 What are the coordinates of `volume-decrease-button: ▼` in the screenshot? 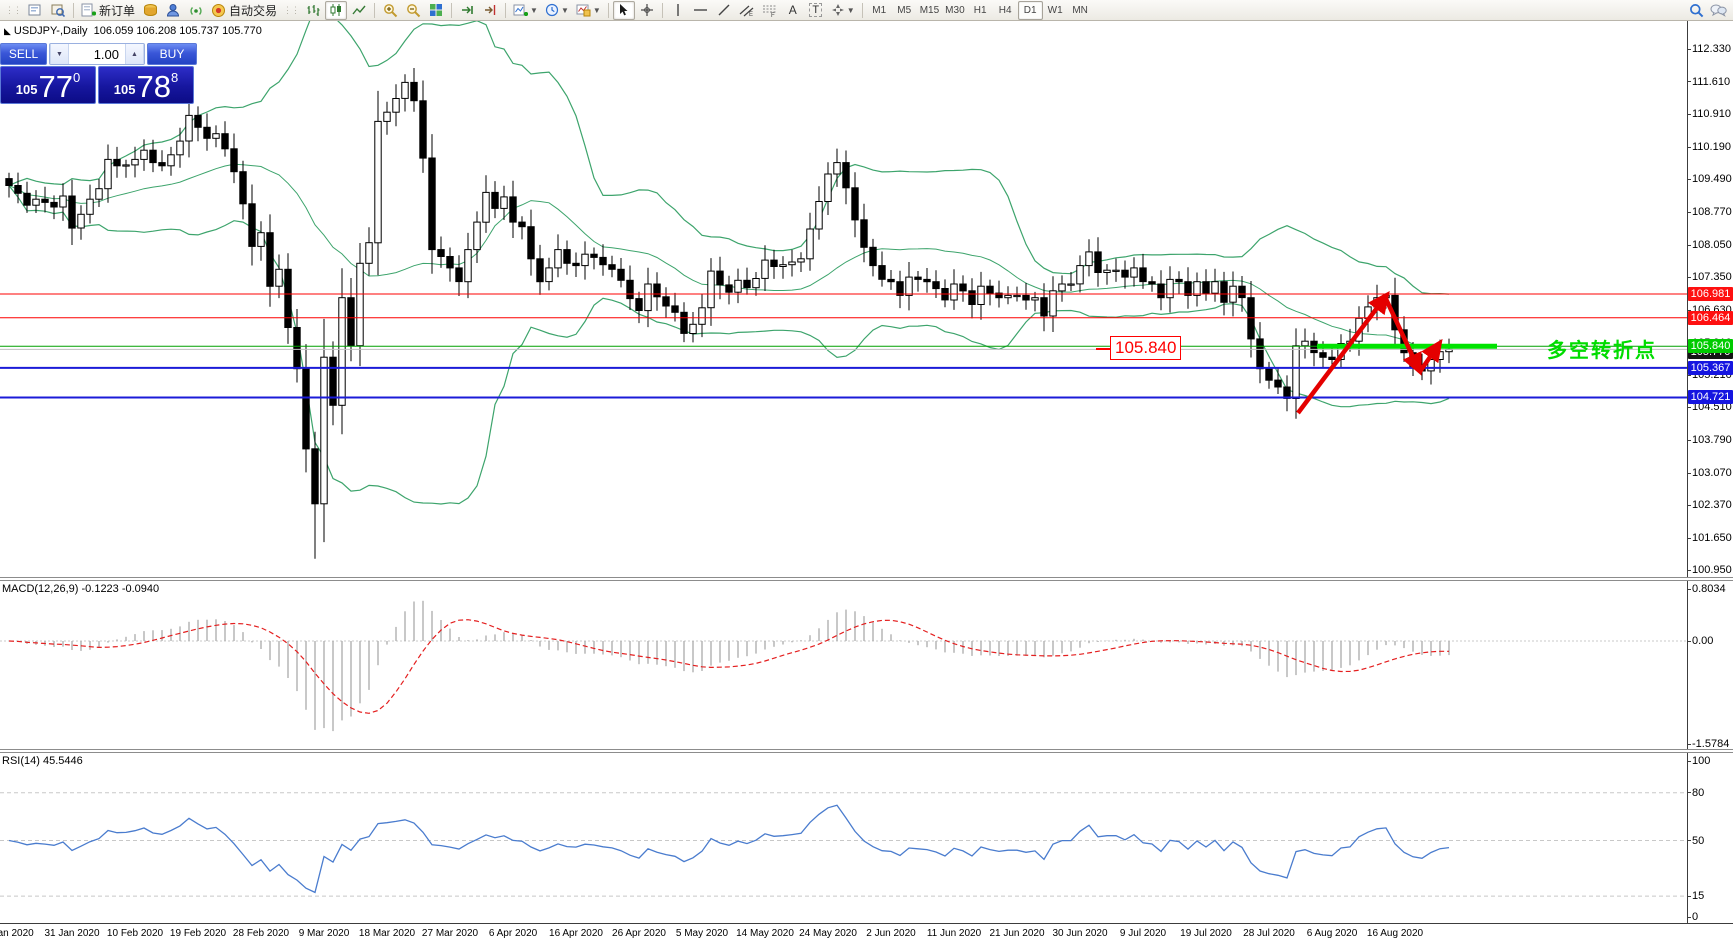 It's located at (59, 54).